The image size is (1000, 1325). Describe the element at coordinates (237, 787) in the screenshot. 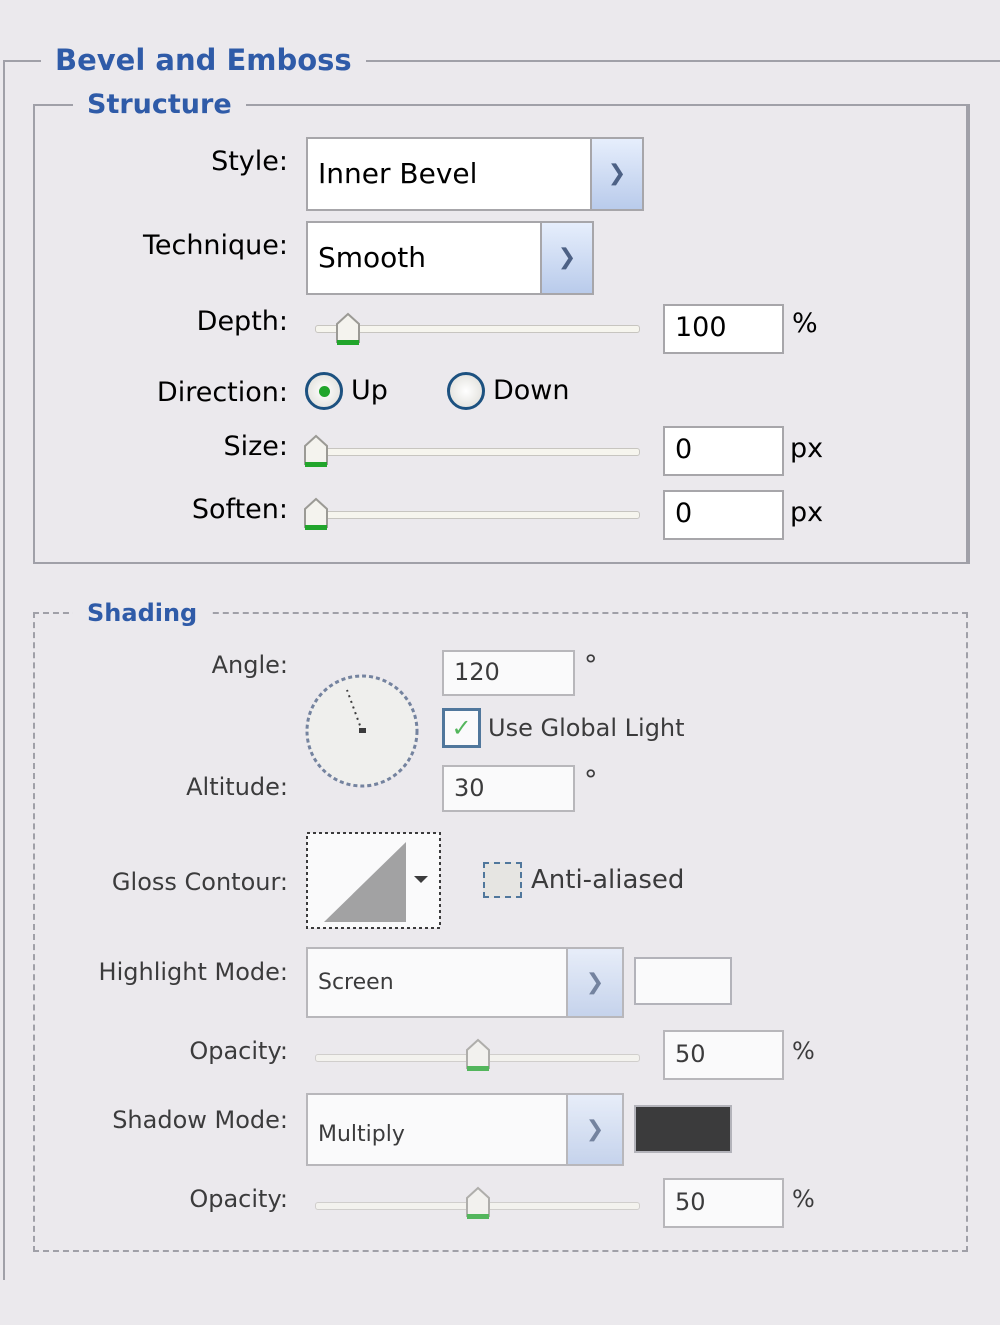

I see `altitude-label: Altitude:` at that location.